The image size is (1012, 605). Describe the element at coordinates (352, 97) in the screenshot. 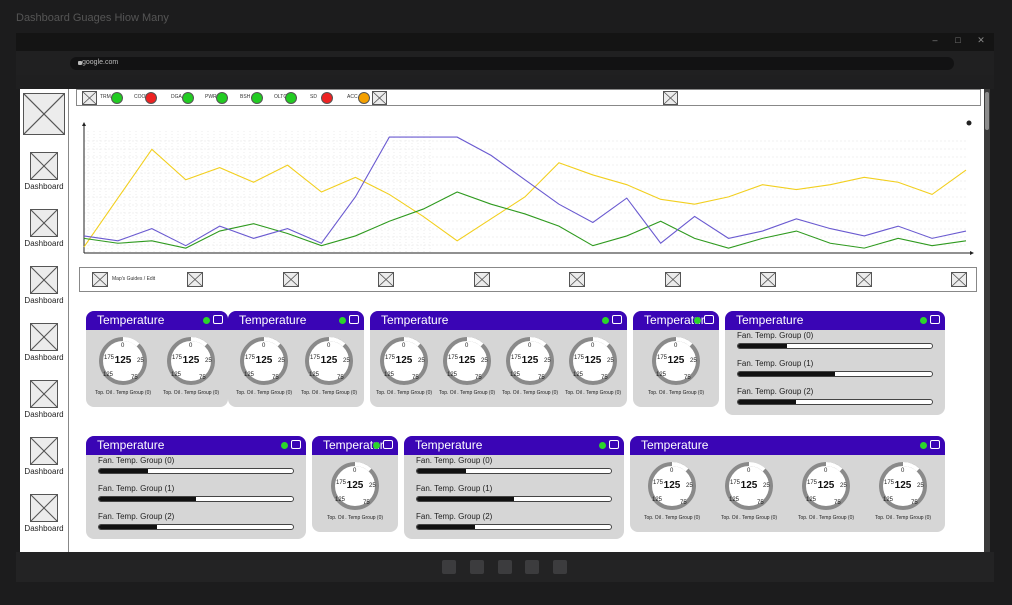

I see `status-label: ACC` at that location.